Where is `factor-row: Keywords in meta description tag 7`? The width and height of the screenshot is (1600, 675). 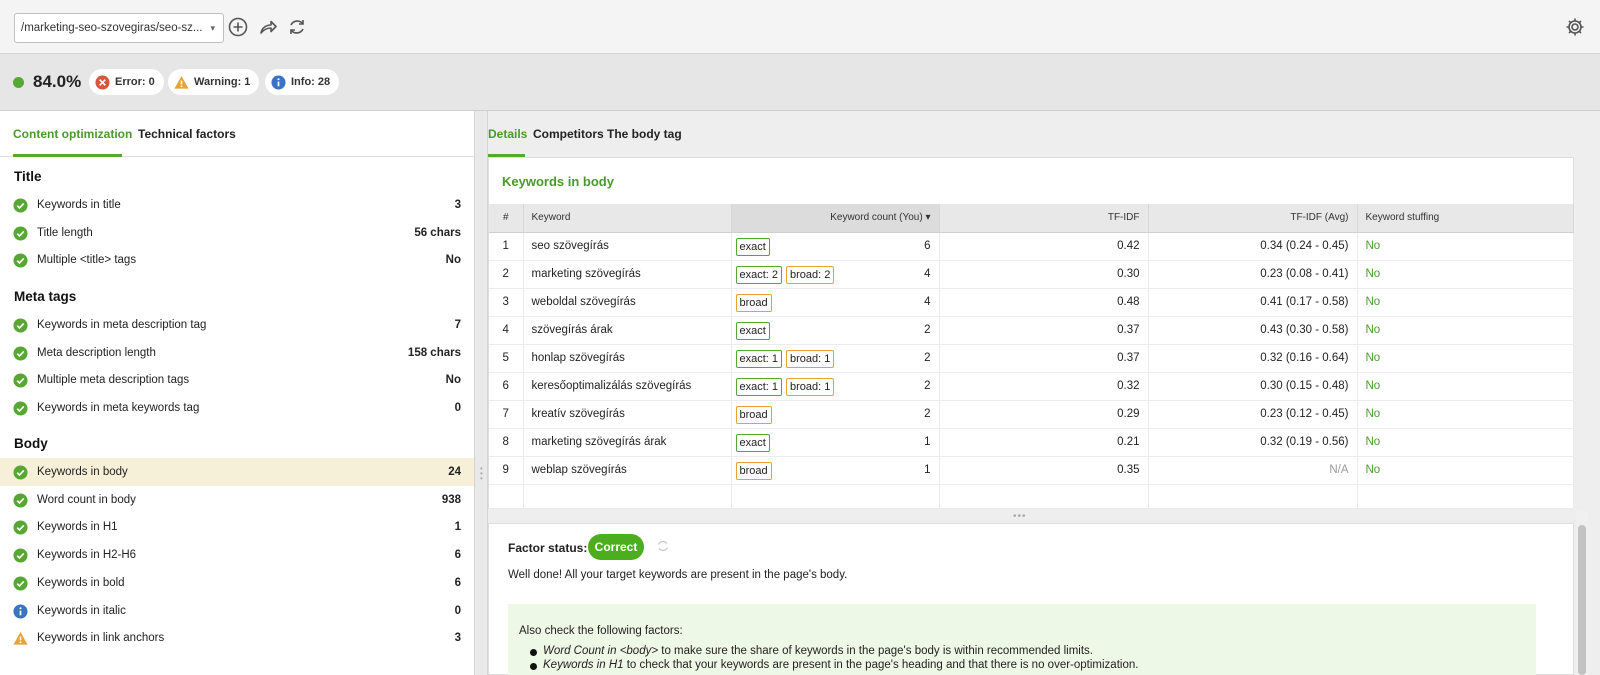
factor-row: Keywords in meta description tag 7 is located at coordinates (237, 325).